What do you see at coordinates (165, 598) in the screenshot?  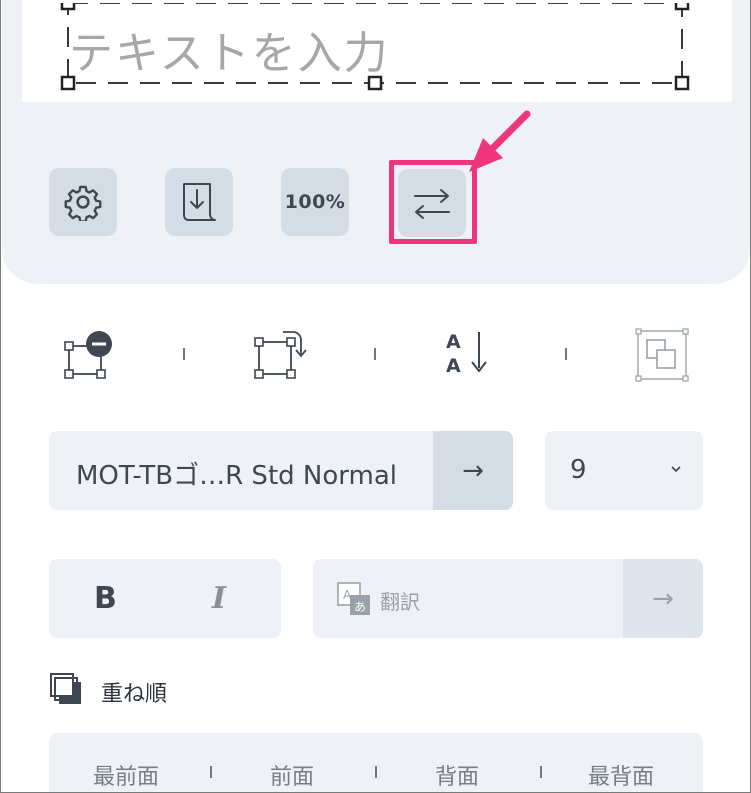 I see `text-style-group: B I` at bounding box center [165, 598].